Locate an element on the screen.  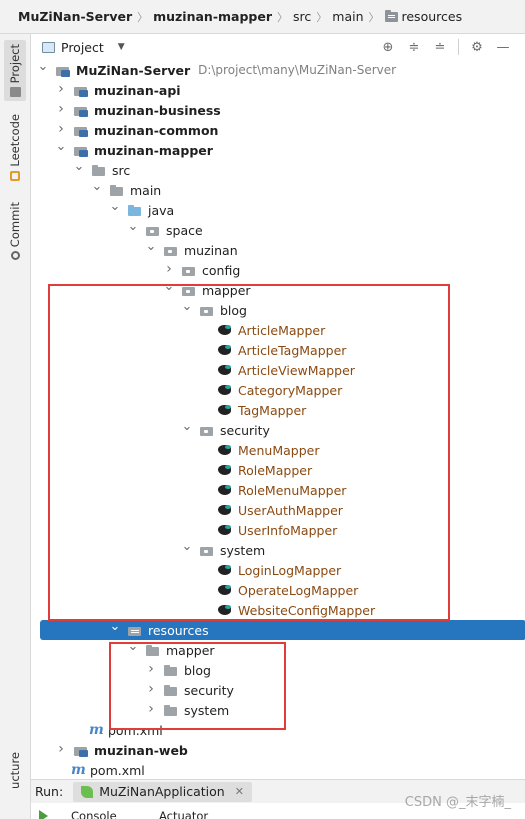
tree-node-java: java is located at coordinates (278, 210).